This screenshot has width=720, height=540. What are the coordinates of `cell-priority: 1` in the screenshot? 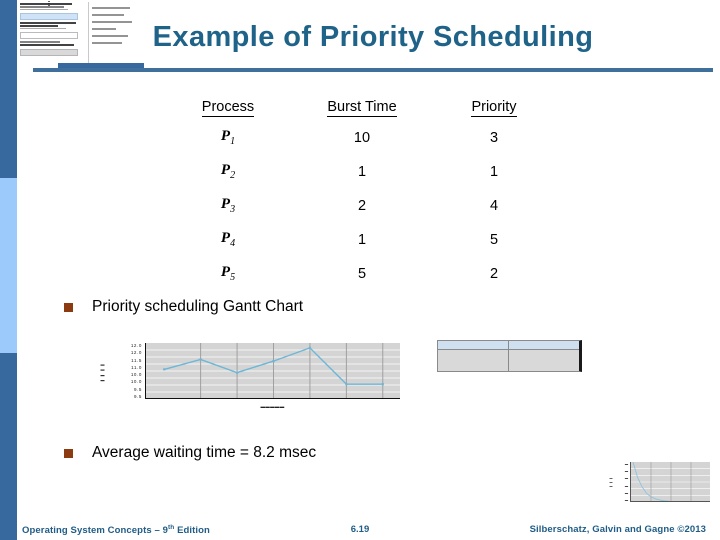 It's located at (494, 171).